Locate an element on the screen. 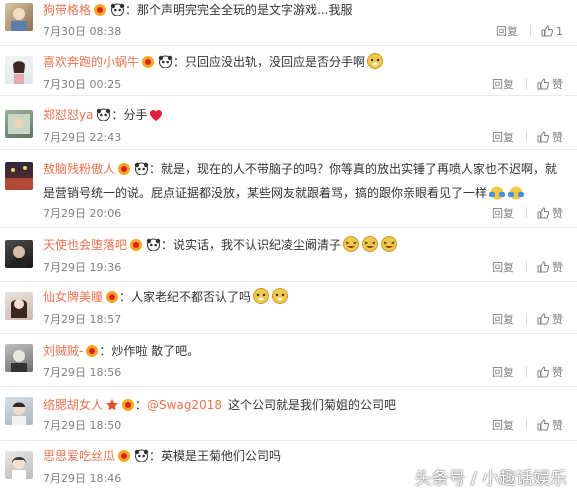 The width and height of the screenshot is (577, 493). star-badge-icon is located at coordinates (112, 407).